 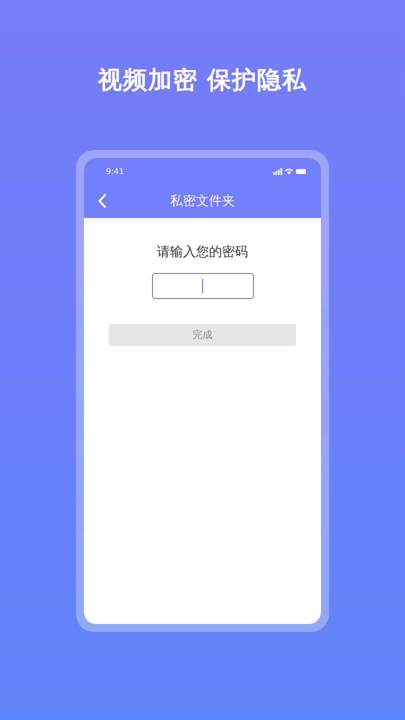 I want to click on headline: 视频加密 保护隐私, so click(x=203, y=80).